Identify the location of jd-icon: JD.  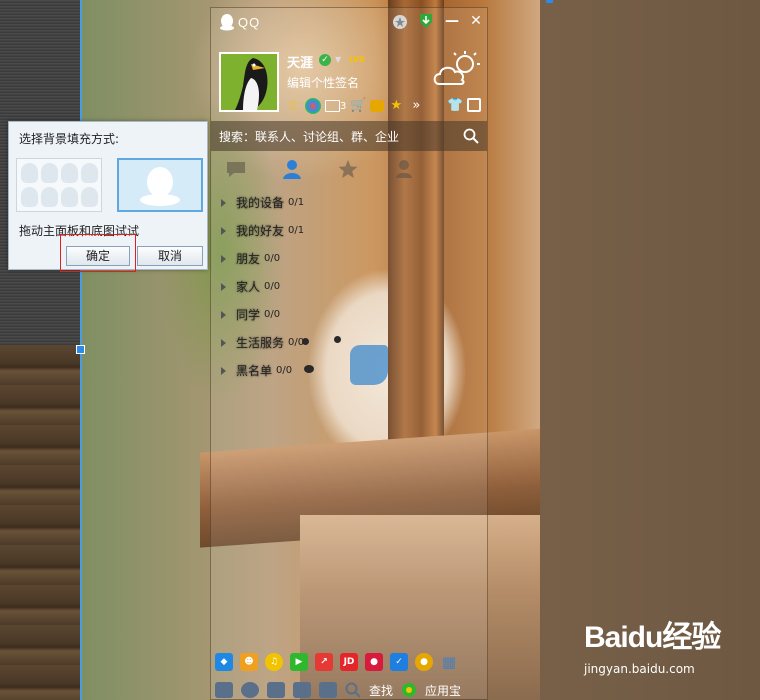
(349, 662).